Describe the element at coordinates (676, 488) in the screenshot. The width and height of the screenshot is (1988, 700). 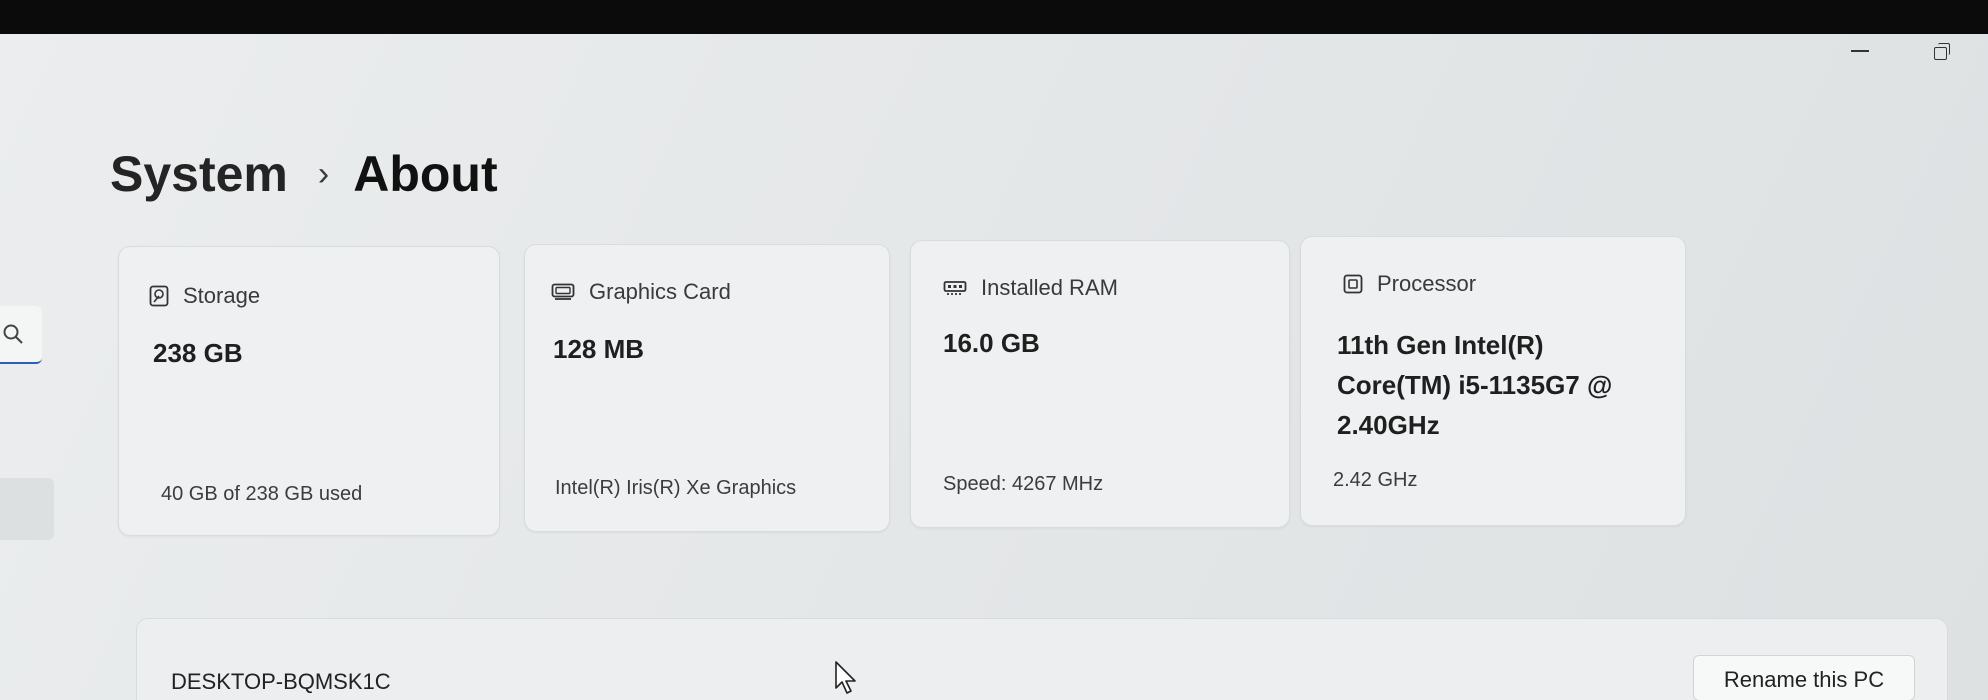
I see `graphics-detail: Intel(R) Iris(R) Xe Graphics` at that location.